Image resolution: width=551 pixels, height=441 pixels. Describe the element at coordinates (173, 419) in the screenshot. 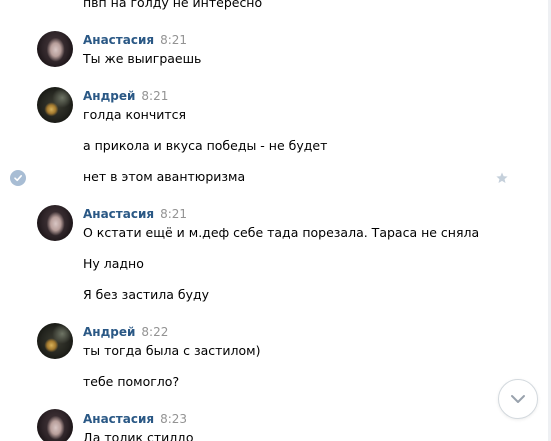

I see `message-time: 8:23` at that location.